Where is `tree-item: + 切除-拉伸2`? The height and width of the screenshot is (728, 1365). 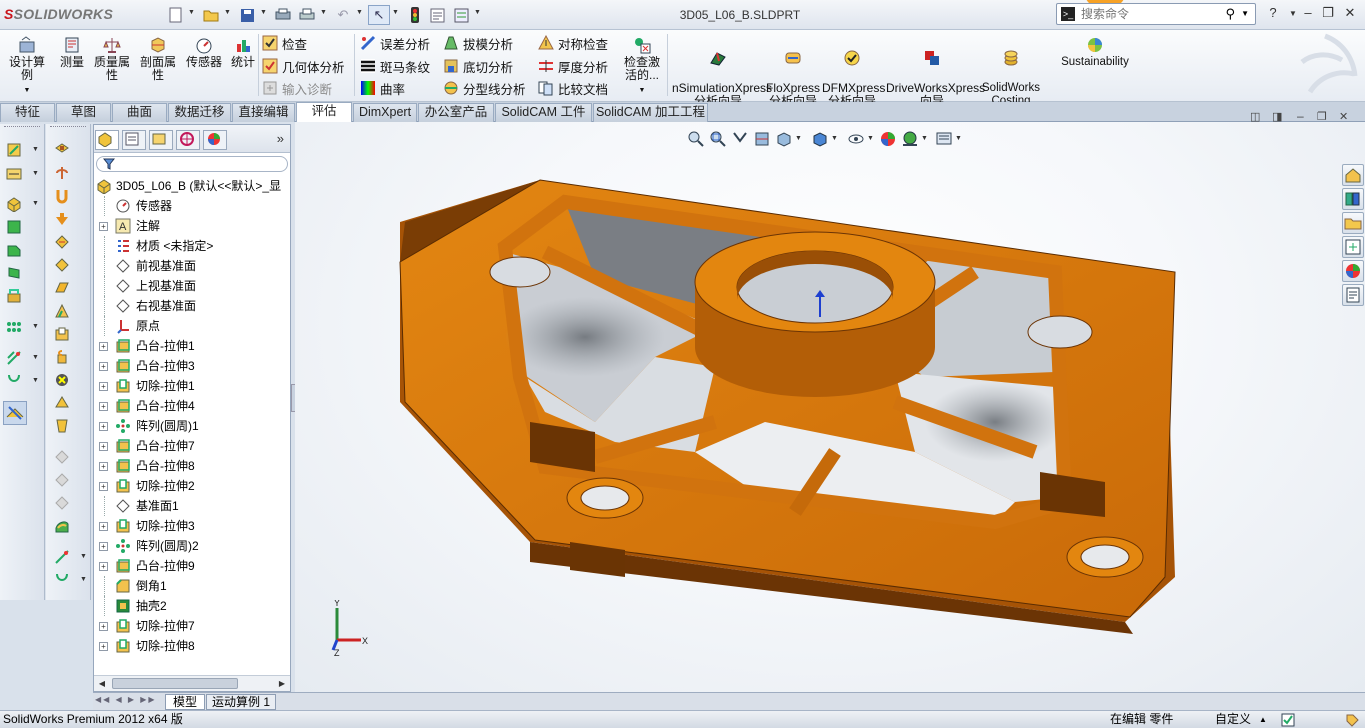 tree-item: + 切除-拉伸2 is located at coordinates (192, 486).